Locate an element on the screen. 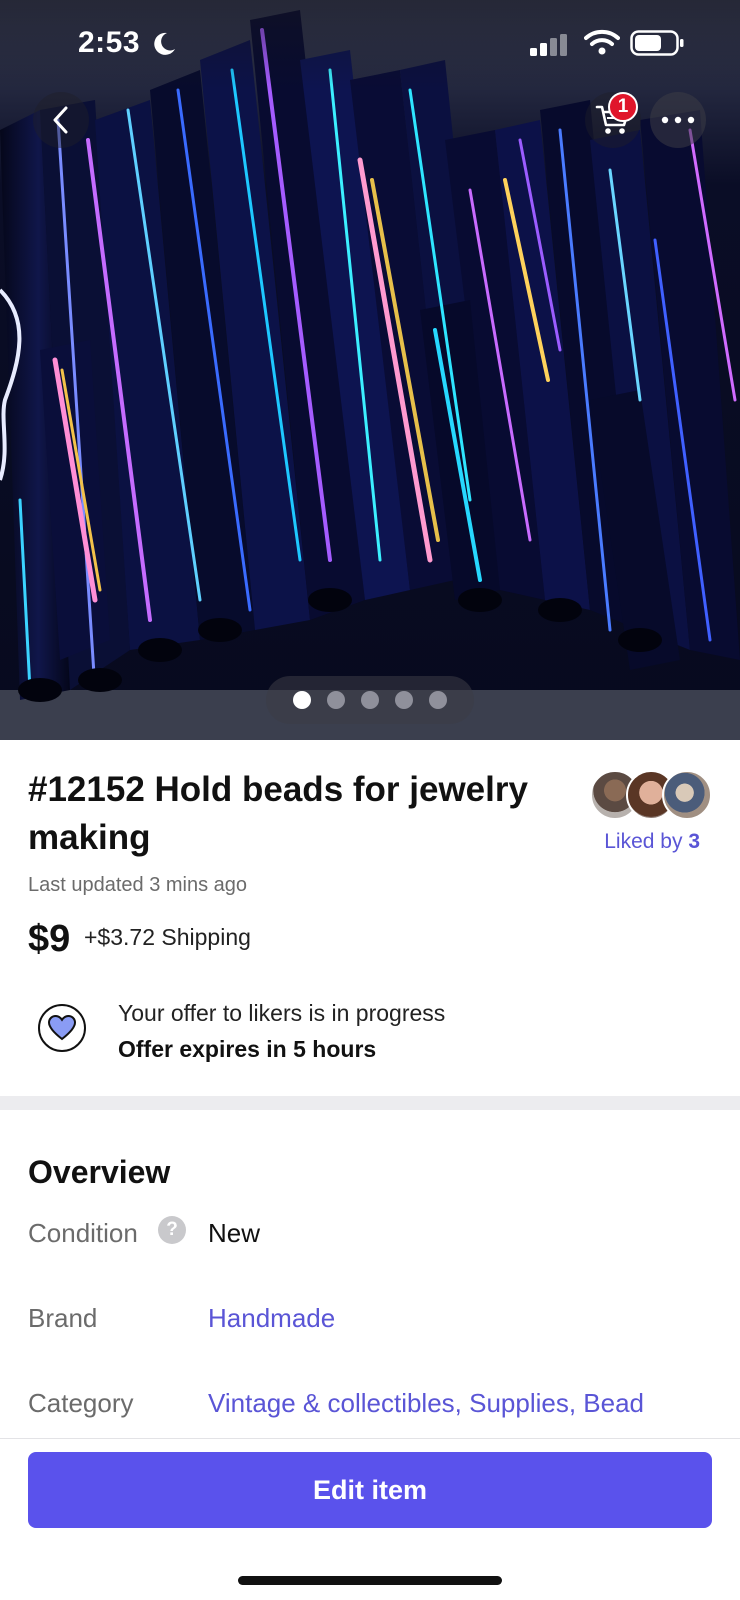 This screenshot has width=740, height=1600. status-time: 2:53 is located at coordinates (109, 42).